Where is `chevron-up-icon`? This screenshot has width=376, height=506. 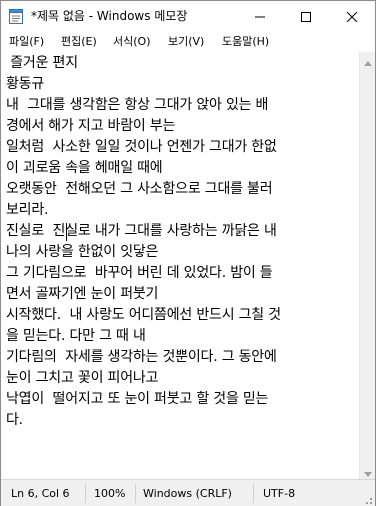
chevron-up-icon is located at coordinates (368, 60).